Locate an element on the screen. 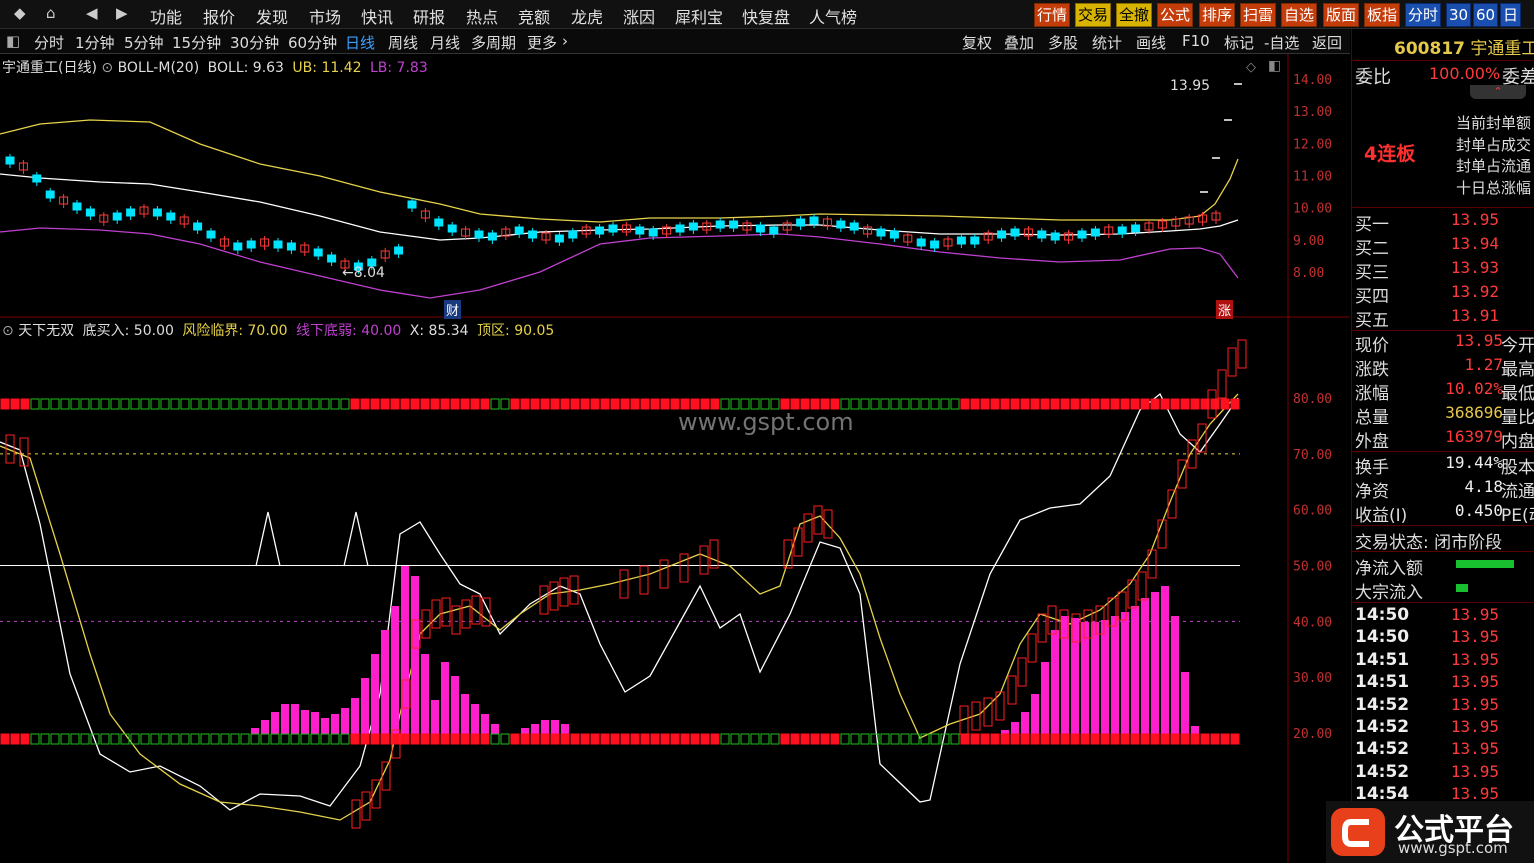  bid-row-3: 买三 13.93 is located at coordinates (1444, 270).